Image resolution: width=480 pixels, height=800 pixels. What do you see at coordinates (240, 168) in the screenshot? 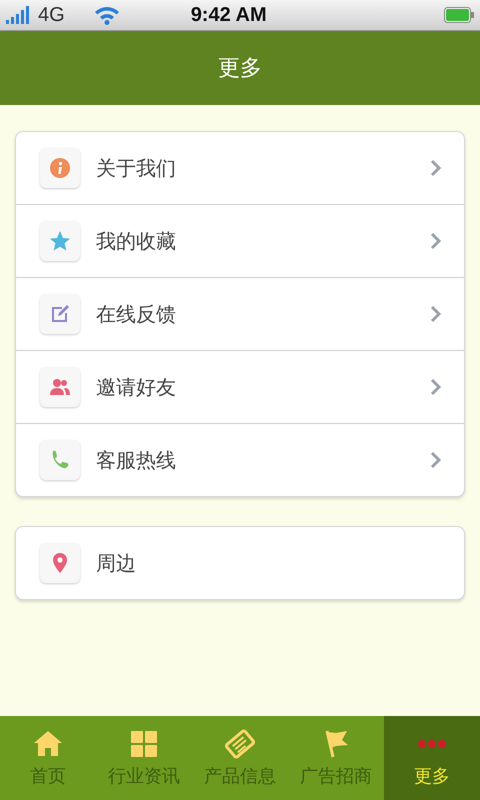
I see `menu-item: 关于我们` at bounding box center [240, 168].